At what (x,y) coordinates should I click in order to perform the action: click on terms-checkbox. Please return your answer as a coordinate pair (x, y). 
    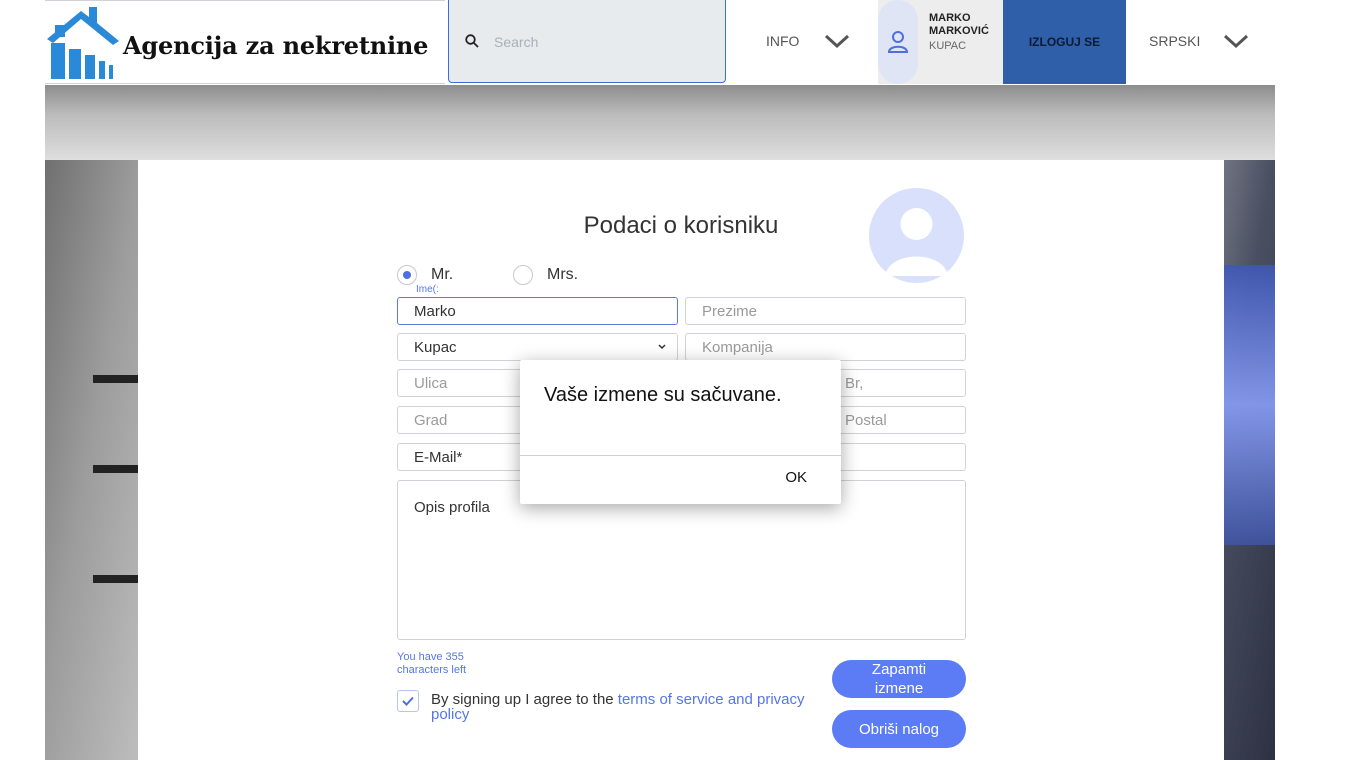
    Looking at the image, I should click on (408, 701).